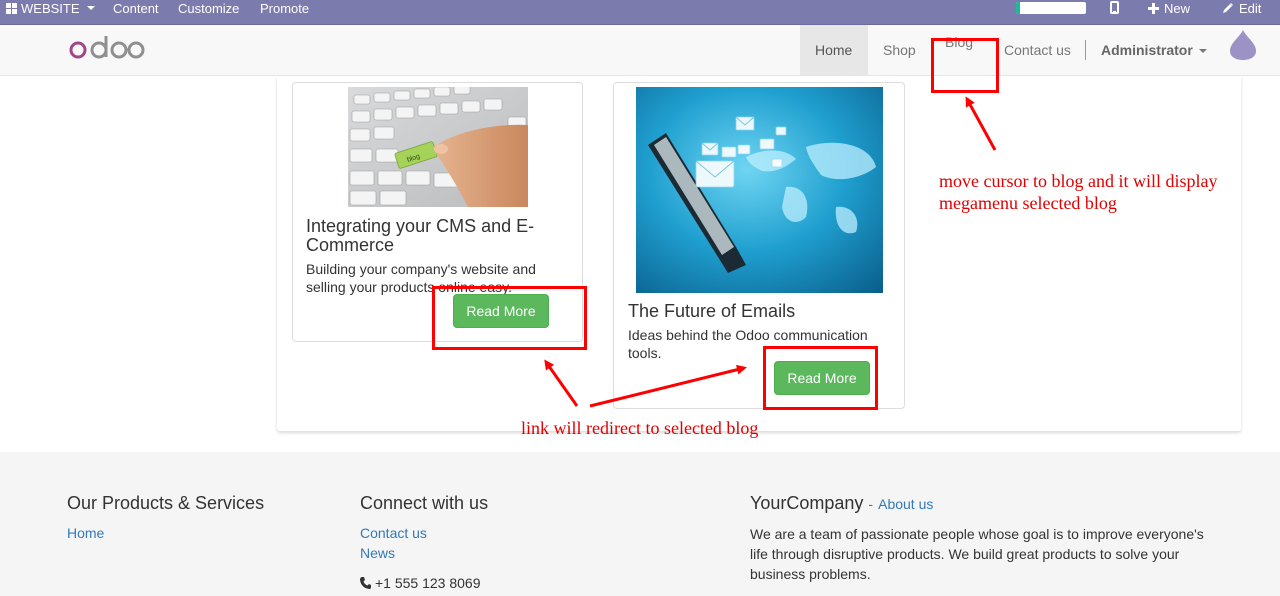 This screenshot has width=1280, height=596. I want to click on footer-phone: +1 555 123 8069, so click(420, 583).